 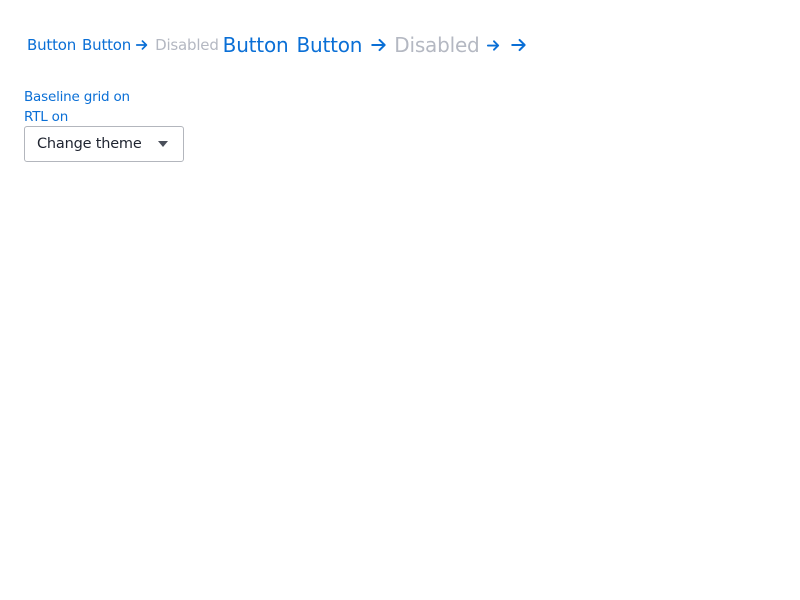 I want to click on button-large-1: Button, so click(x=256, y=45).